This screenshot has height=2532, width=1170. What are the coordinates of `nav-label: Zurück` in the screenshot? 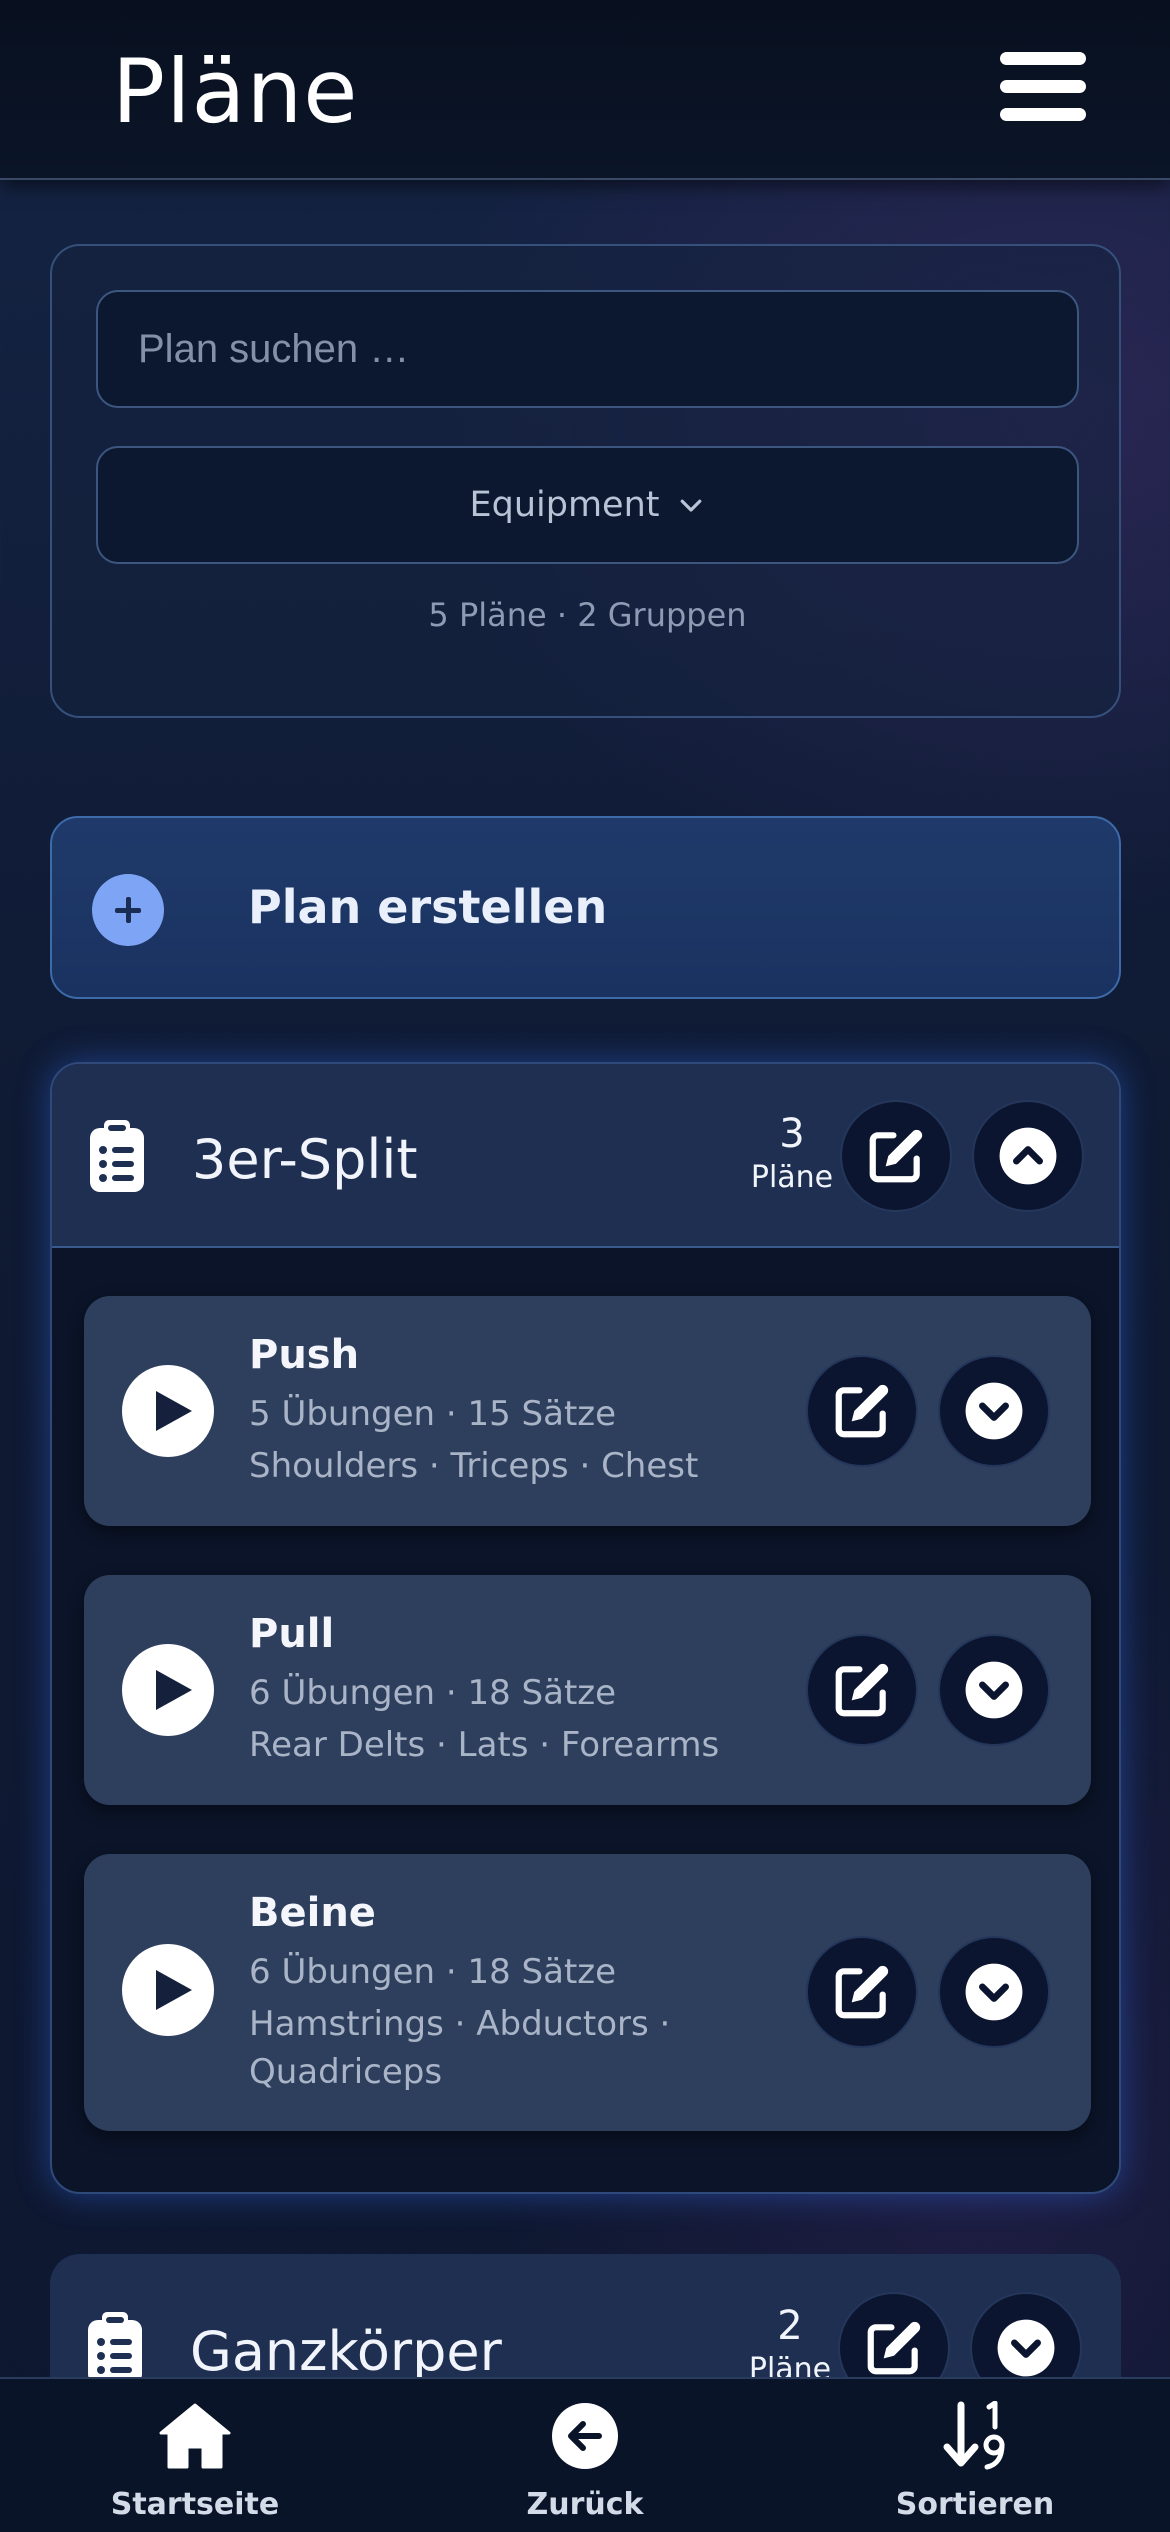 It's located at (585, 2504).